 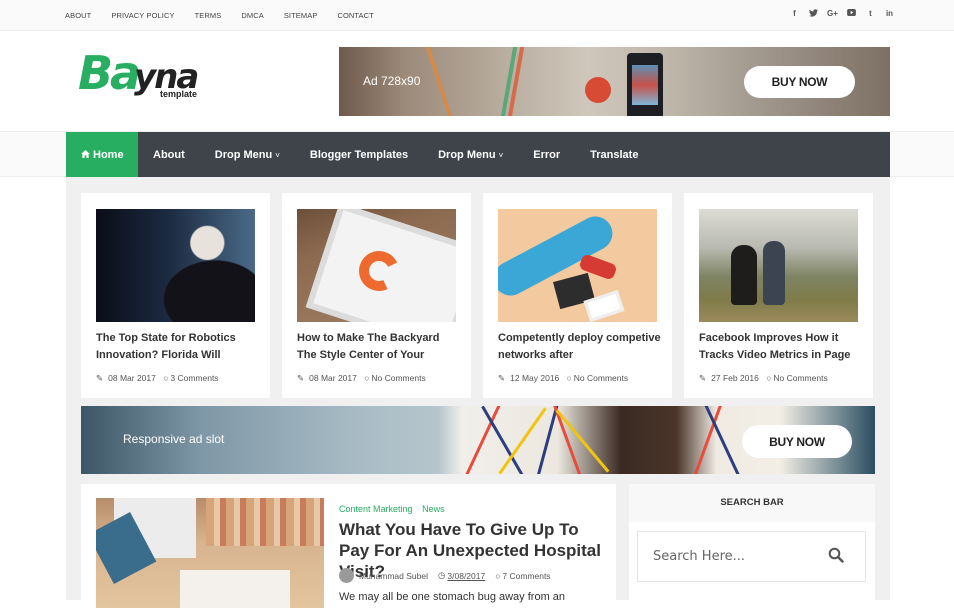 I want to click on nav-item-blogger-templates: Blogger Templates, so click(x=359, y=155).